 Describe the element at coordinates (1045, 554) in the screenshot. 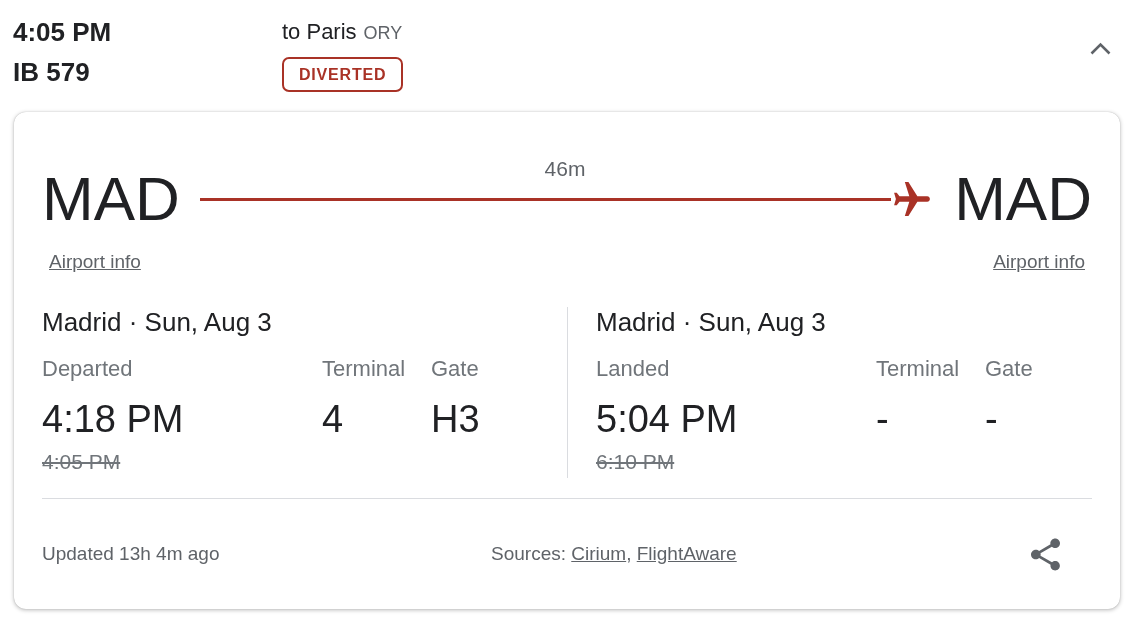

I see `share-icon` at that location.